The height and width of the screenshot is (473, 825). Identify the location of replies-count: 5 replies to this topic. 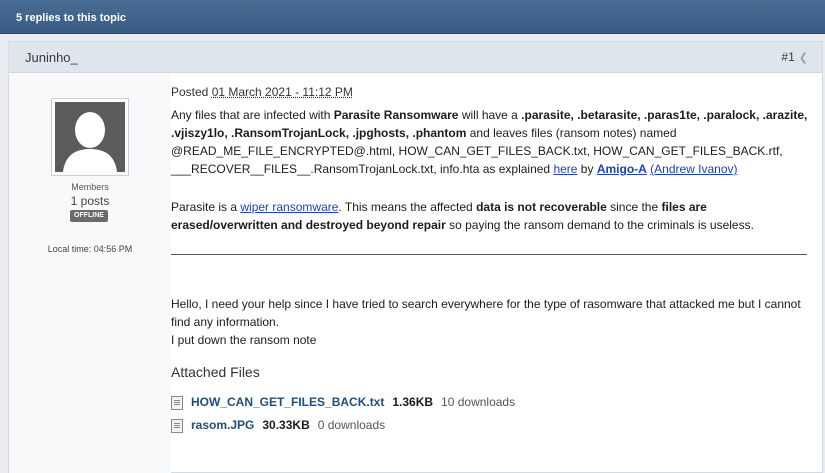
(71, 18).